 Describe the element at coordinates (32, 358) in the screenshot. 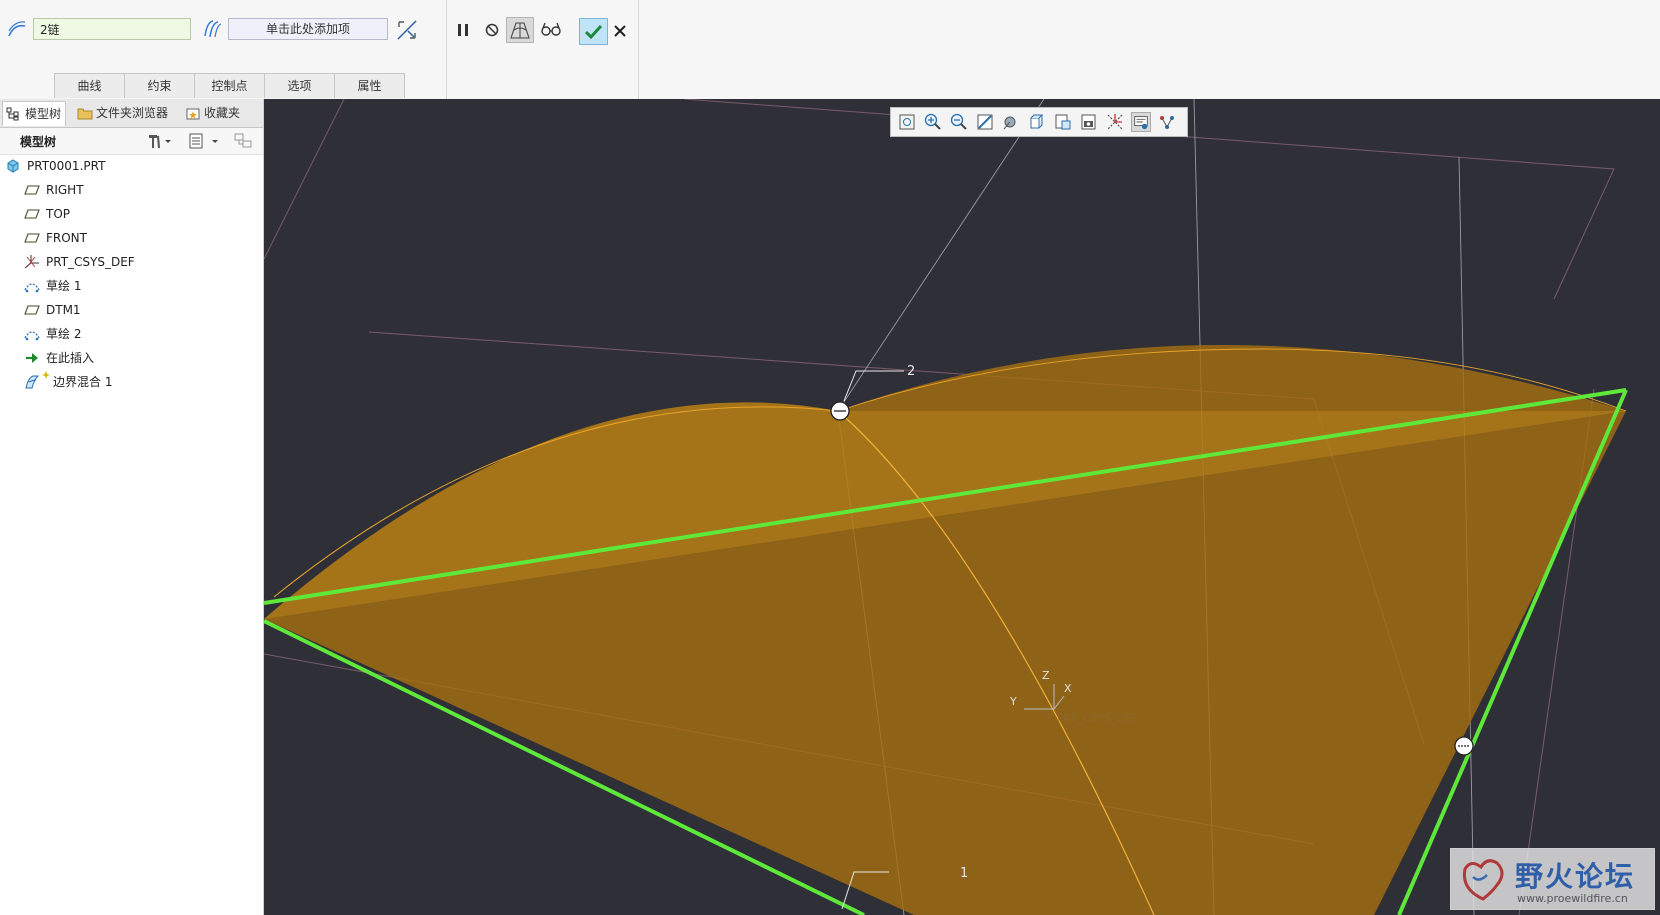

I see `insert-arrow-icon` at that location.